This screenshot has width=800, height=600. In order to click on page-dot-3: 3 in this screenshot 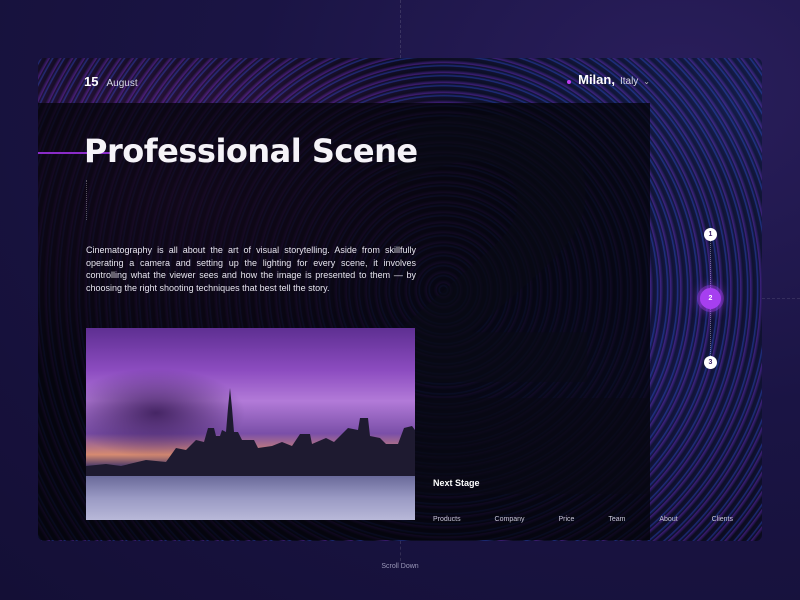, I will do `click(710, 362)`.